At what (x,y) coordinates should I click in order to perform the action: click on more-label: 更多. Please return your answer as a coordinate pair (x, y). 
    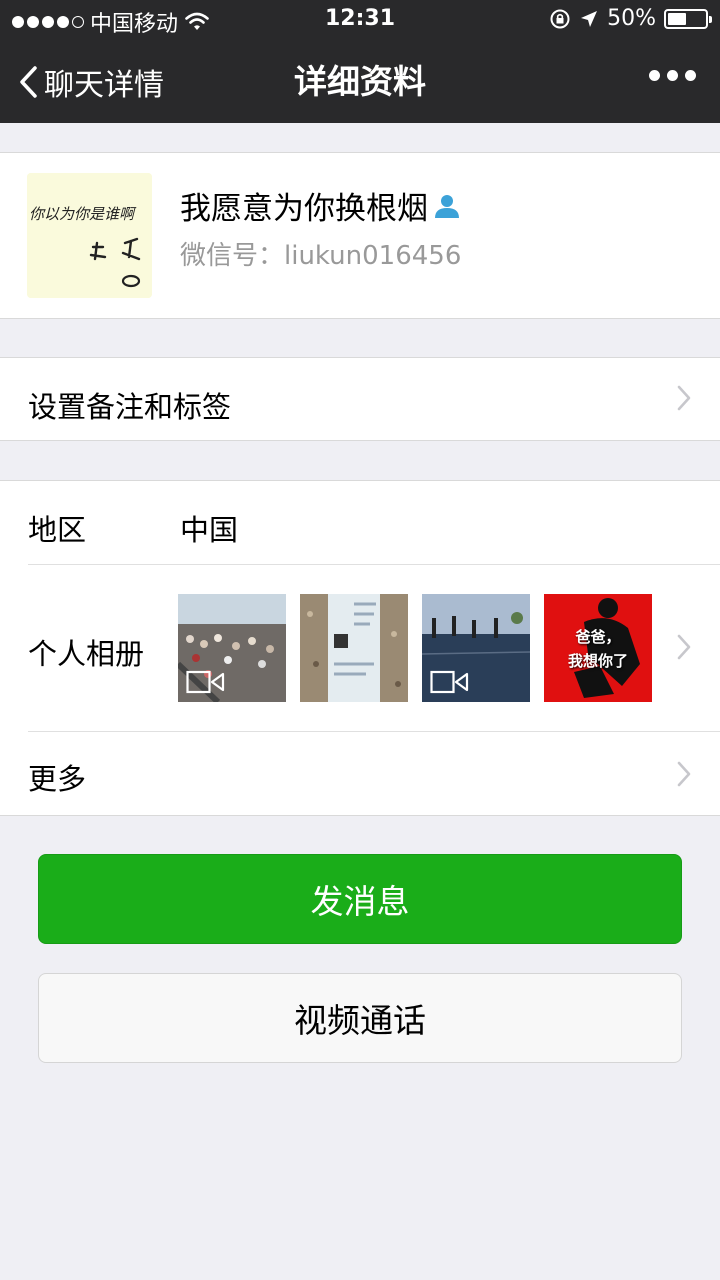
    Looking at the image, I should click on (57, 779).